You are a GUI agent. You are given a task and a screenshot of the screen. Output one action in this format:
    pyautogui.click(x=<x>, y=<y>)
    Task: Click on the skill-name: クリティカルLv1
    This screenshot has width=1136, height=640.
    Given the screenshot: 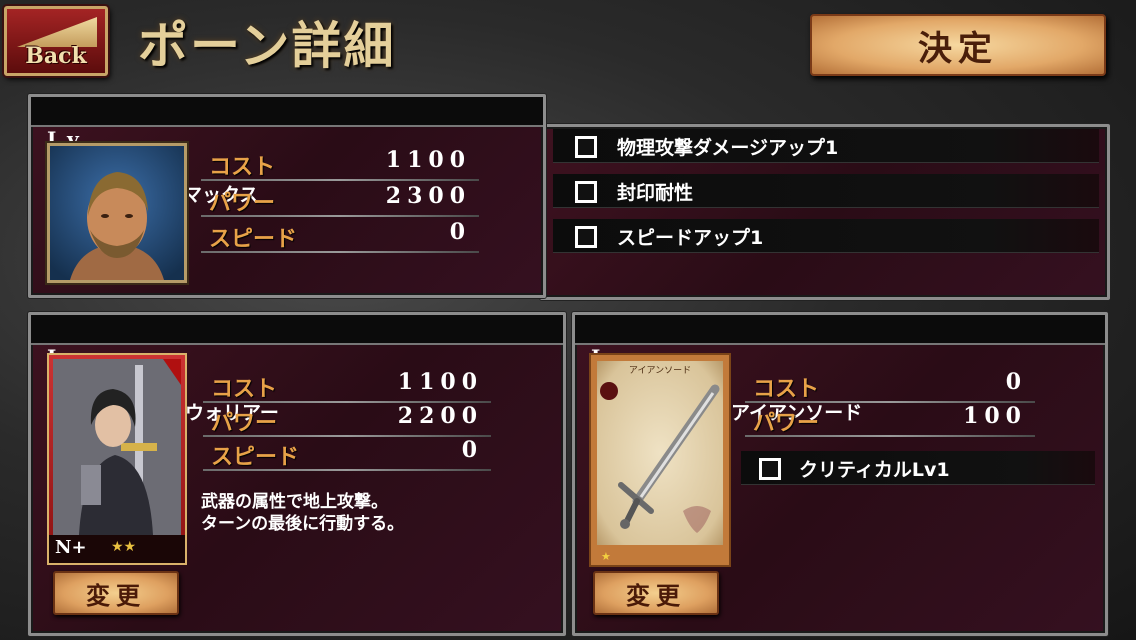 What is the action you would take?
    pyautogui.click(x=874, y=470)
    